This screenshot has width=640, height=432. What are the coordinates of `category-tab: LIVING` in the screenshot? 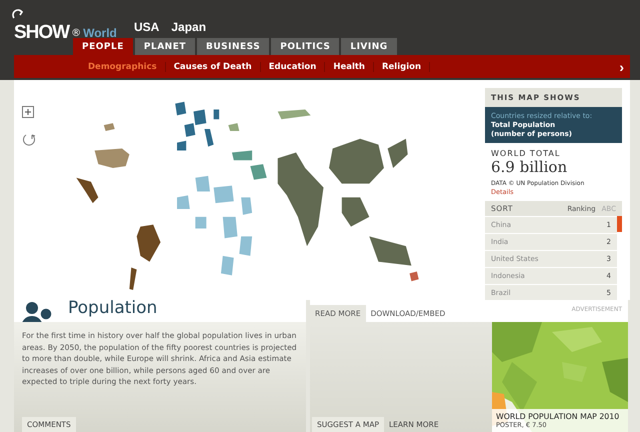 It's located at (369, 46).